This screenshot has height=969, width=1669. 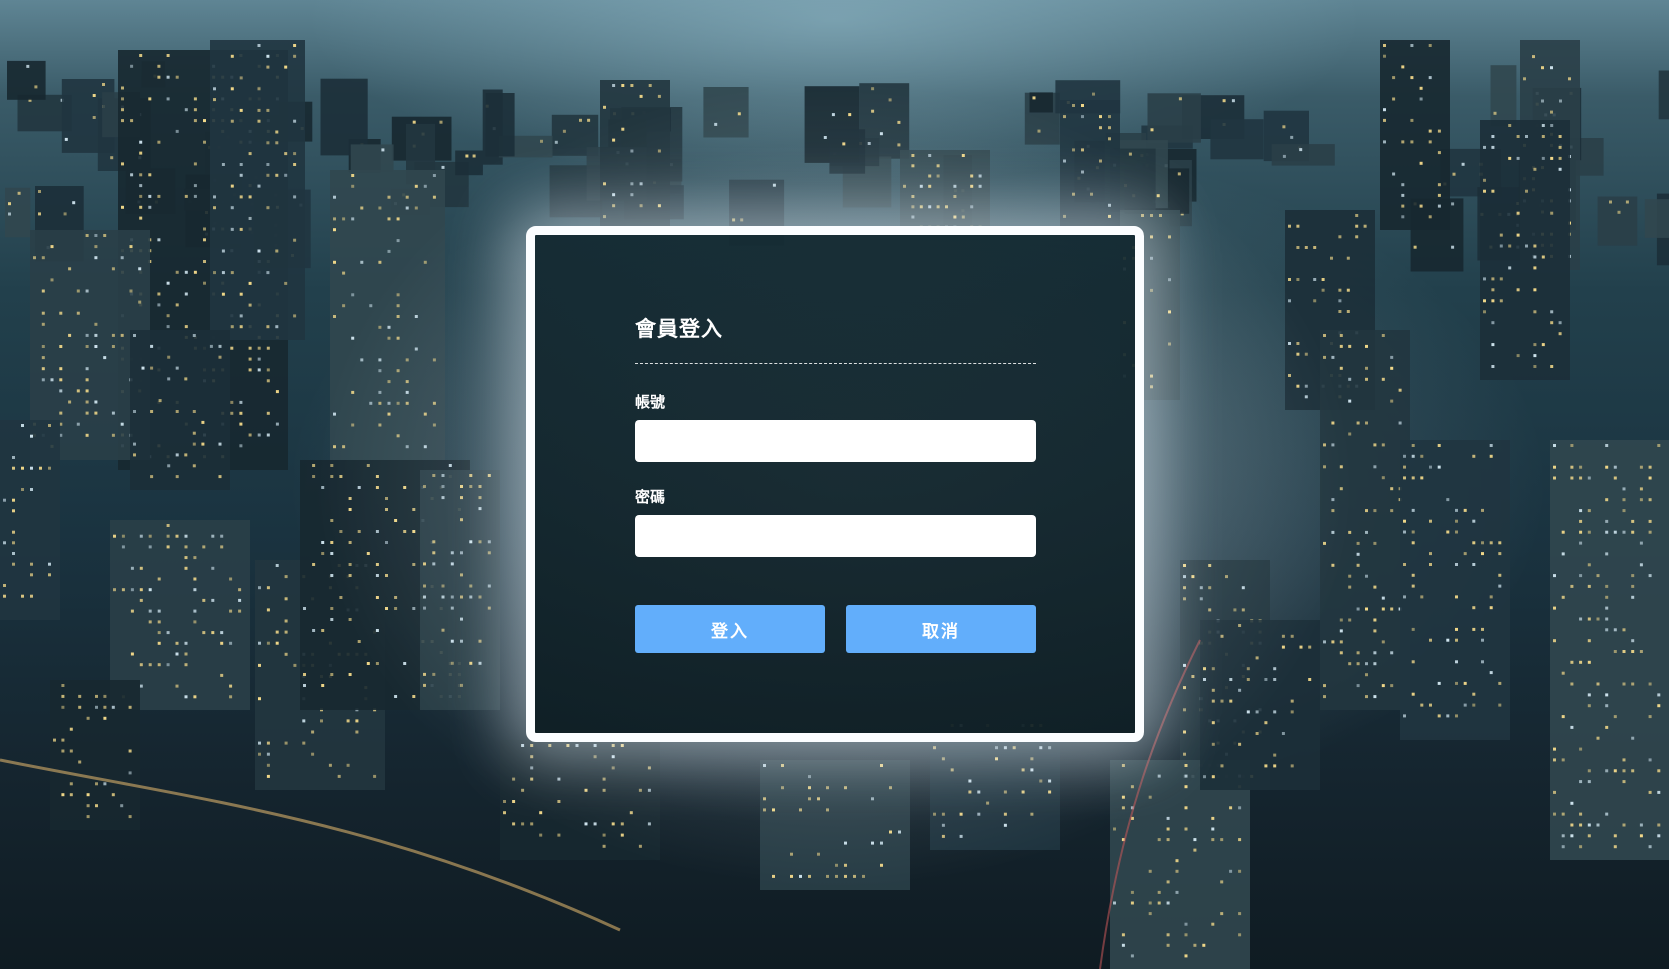 I want to click on login-form: 會員登入 帳號 密碼 登入 取消, so click(x=835, y=484).